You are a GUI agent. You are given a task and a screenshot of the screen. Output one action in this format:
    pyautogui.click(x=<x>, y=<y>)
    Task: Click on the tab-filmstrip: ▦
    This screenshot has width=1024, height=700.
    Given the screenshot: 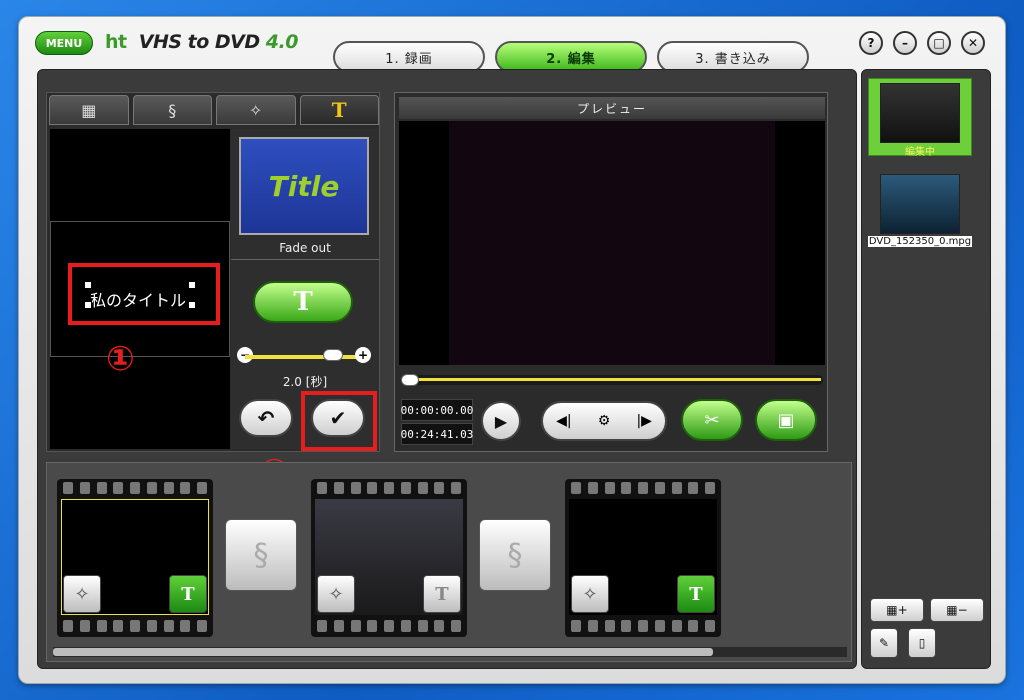 What is the action you would take?
    pyautogui.click(x=89, y=110)
    